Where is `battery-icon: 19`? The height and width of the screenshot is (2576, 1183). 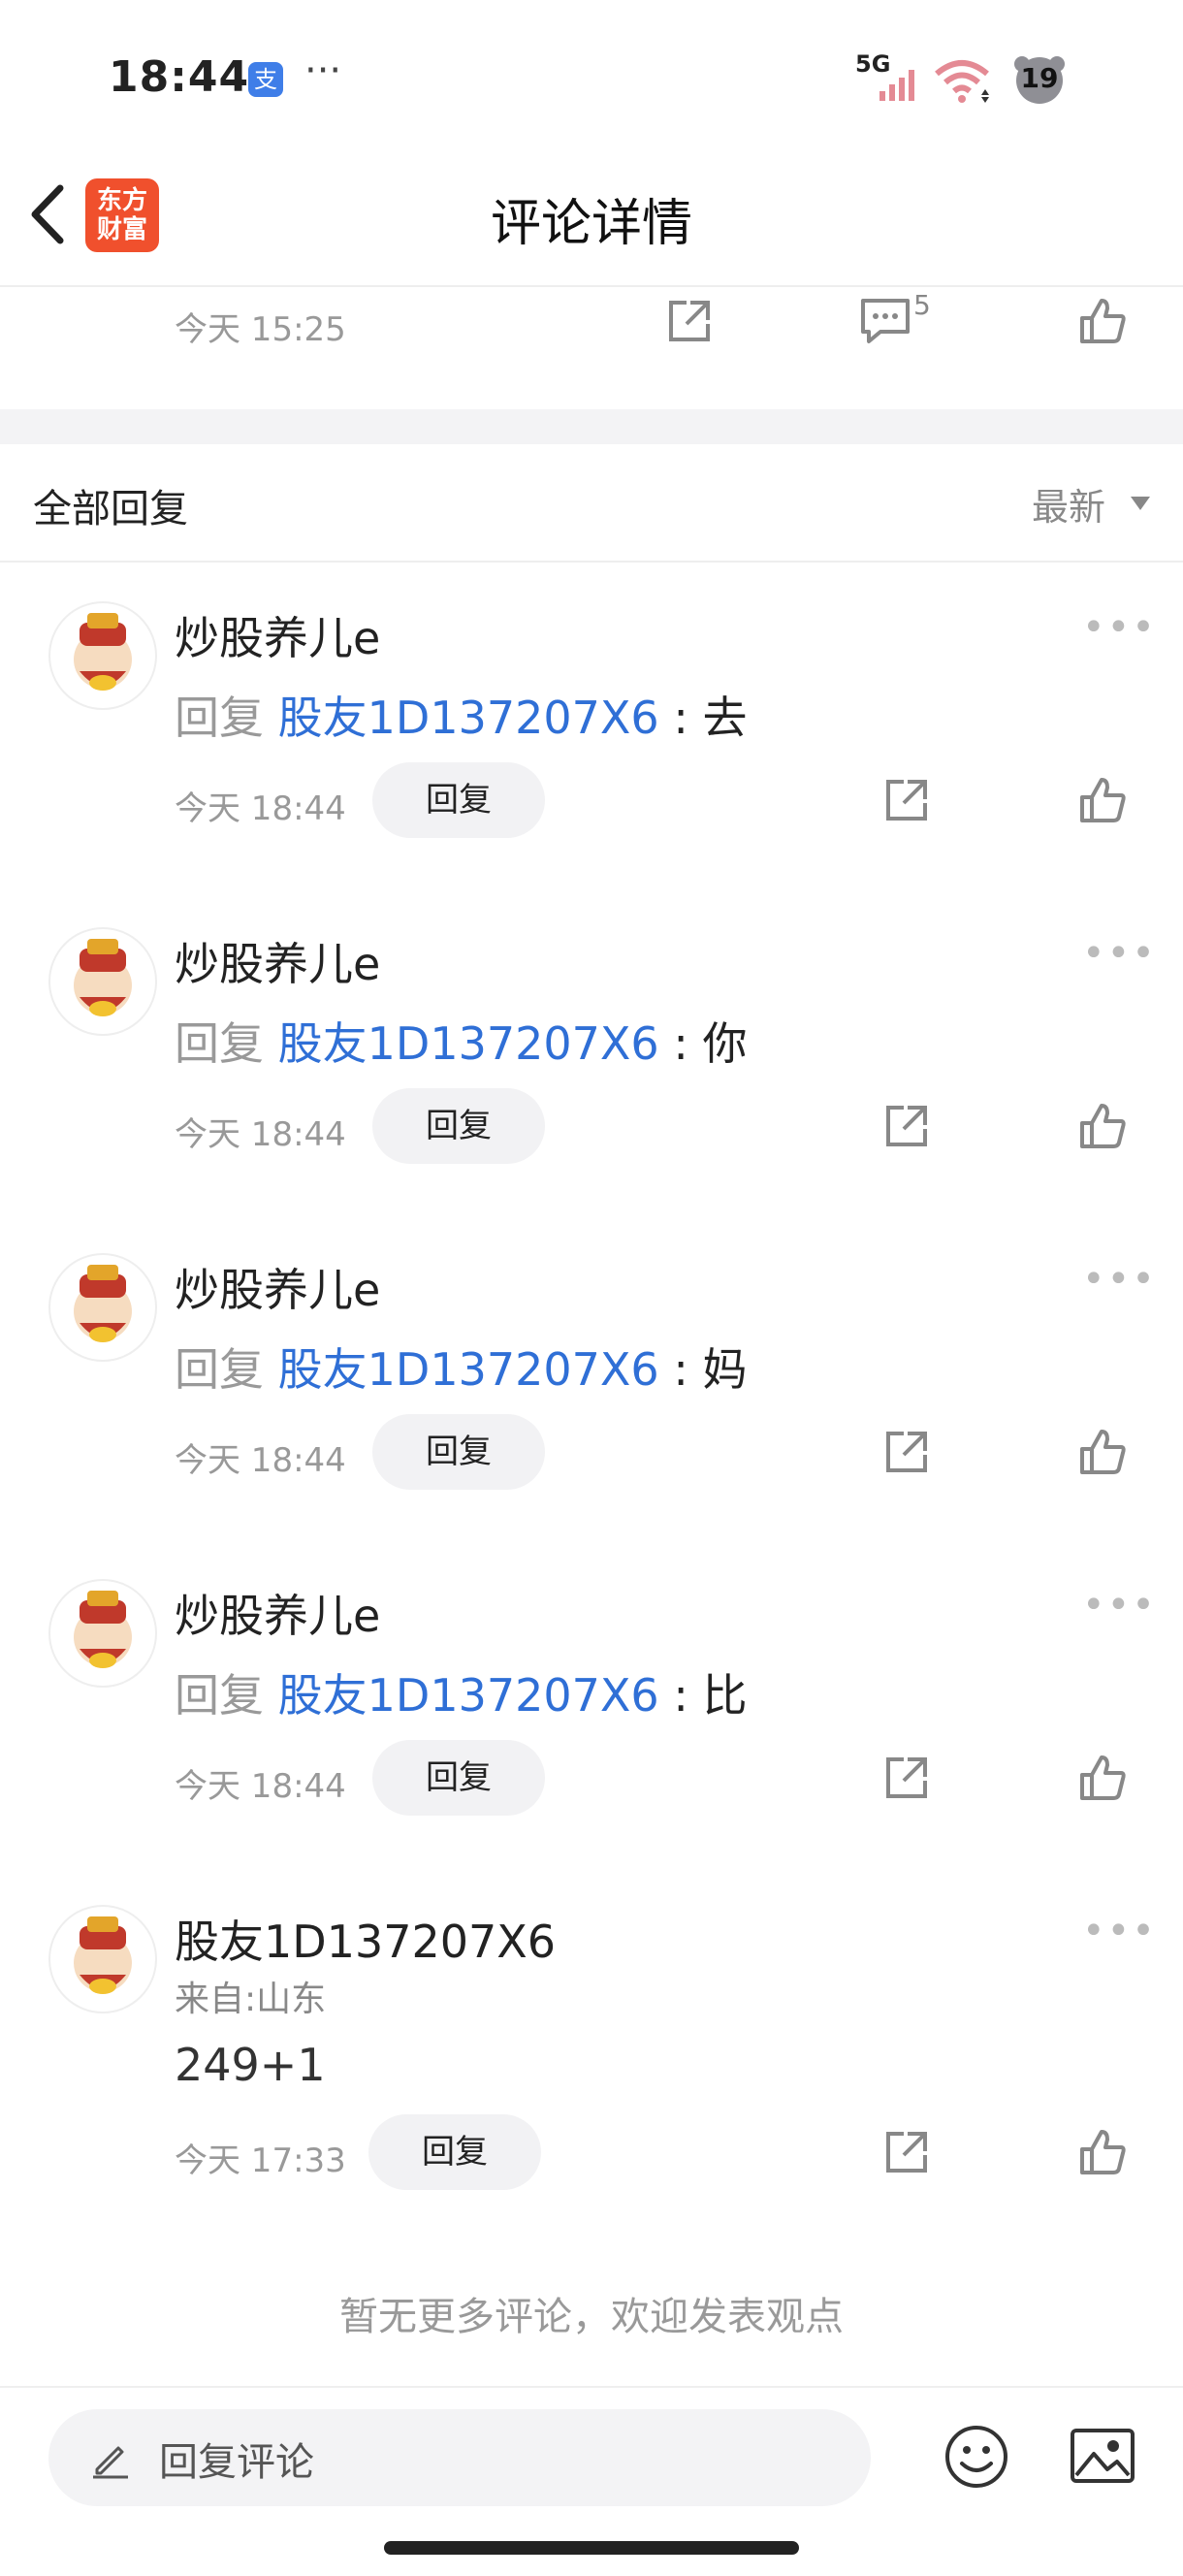
battery-icon: 19 is located at coordinates (1039, 80).